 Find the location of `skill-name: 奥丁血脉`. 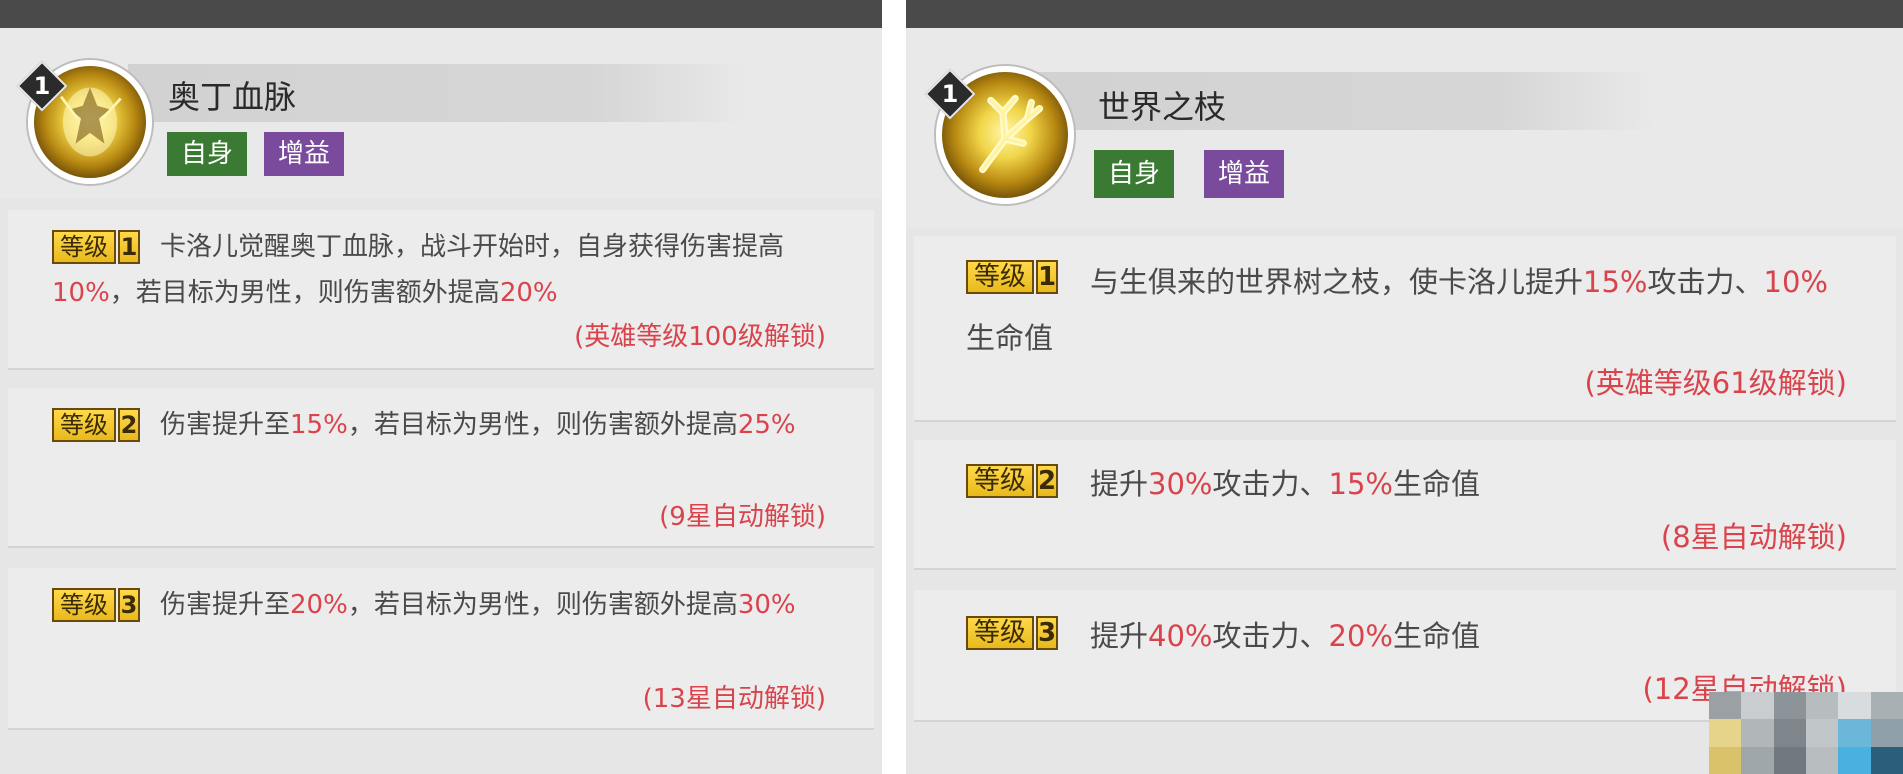

skill-name: 奥丁血脉 is located at coordinates (232, 97).